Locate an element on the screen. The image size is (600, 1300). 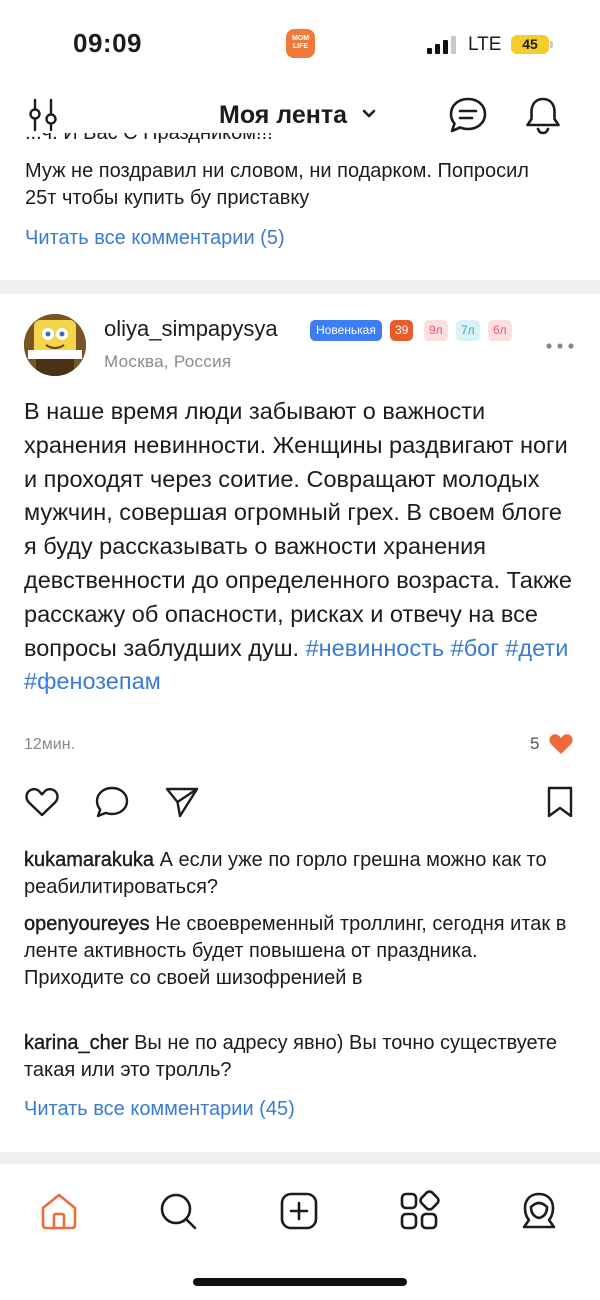
catalog-icon is located at coordinates (419, 1211).